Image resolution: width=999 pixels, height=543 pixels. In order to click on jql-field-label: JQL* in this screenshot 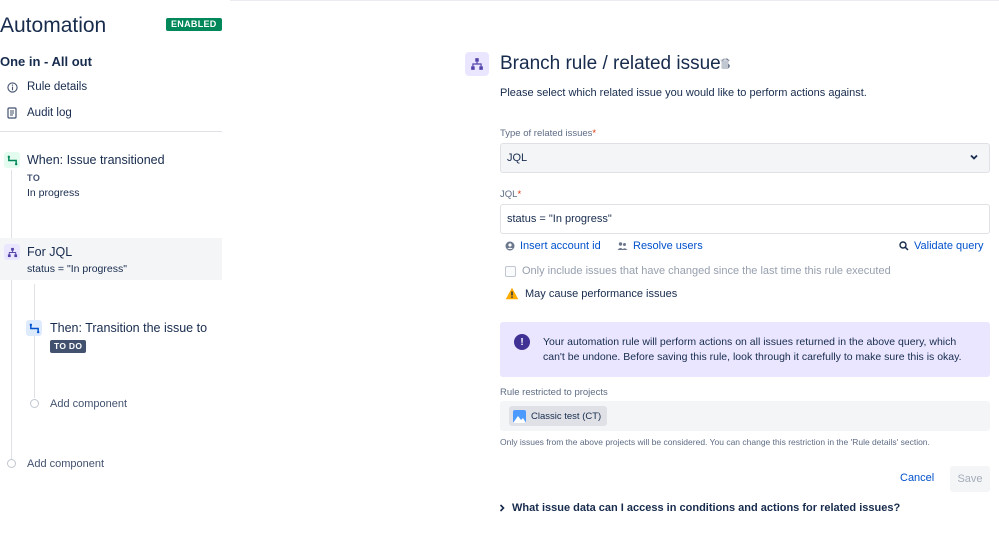, I will do `click(511, 194)`.